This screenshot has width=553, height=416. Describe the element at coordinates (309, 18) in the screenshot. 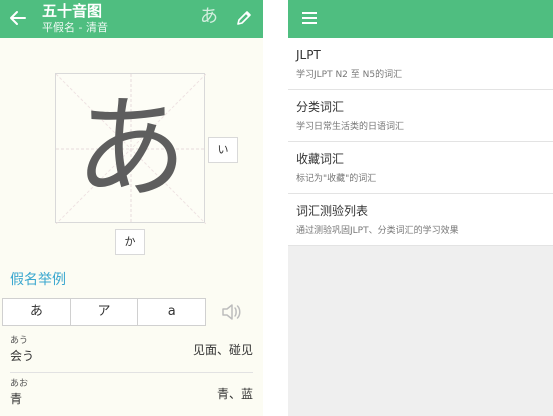

I see `menu-icon` at that location.